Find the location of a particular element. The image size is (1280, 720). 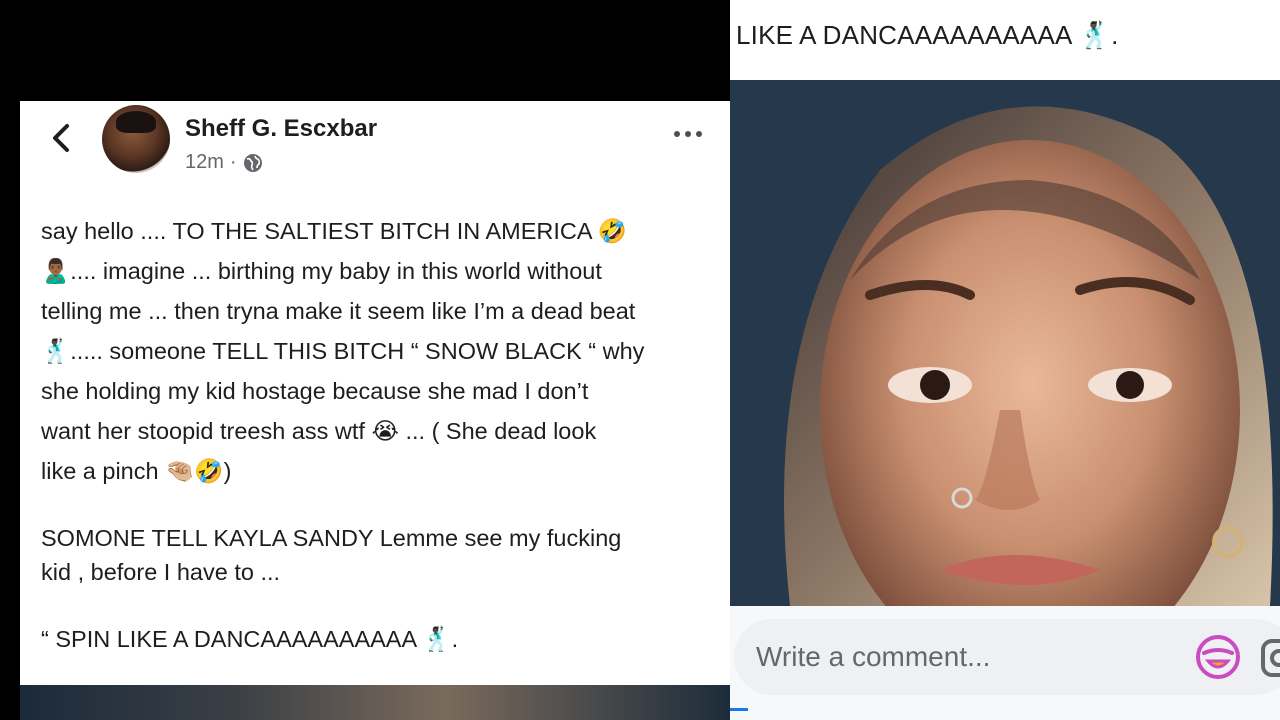

chevron-left-icon is located at coordinates (63, 138).